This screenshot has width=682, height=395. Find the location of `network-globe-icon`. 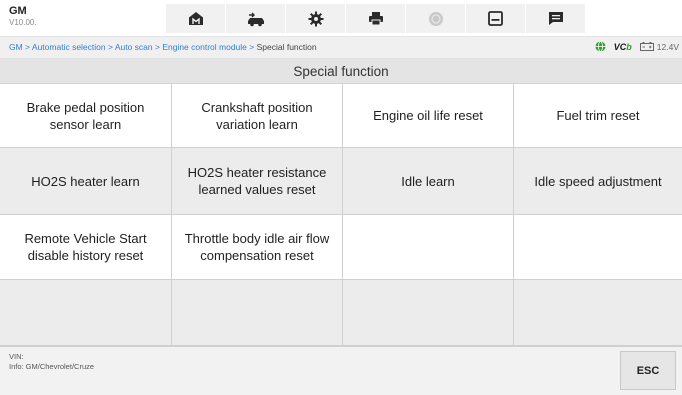

network-globe-icon is located at coordinates (600, 46).